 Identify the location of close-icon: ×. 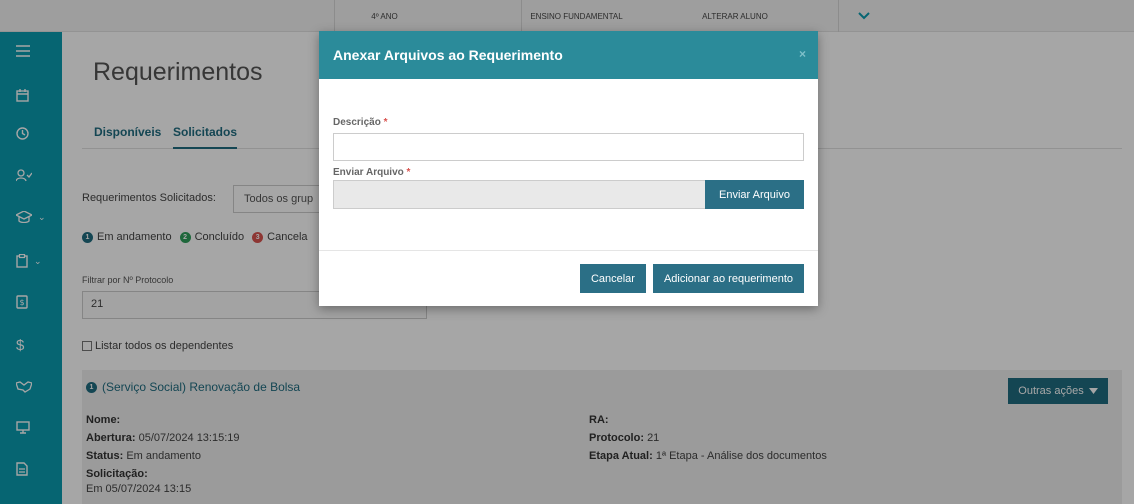
(802, 54).